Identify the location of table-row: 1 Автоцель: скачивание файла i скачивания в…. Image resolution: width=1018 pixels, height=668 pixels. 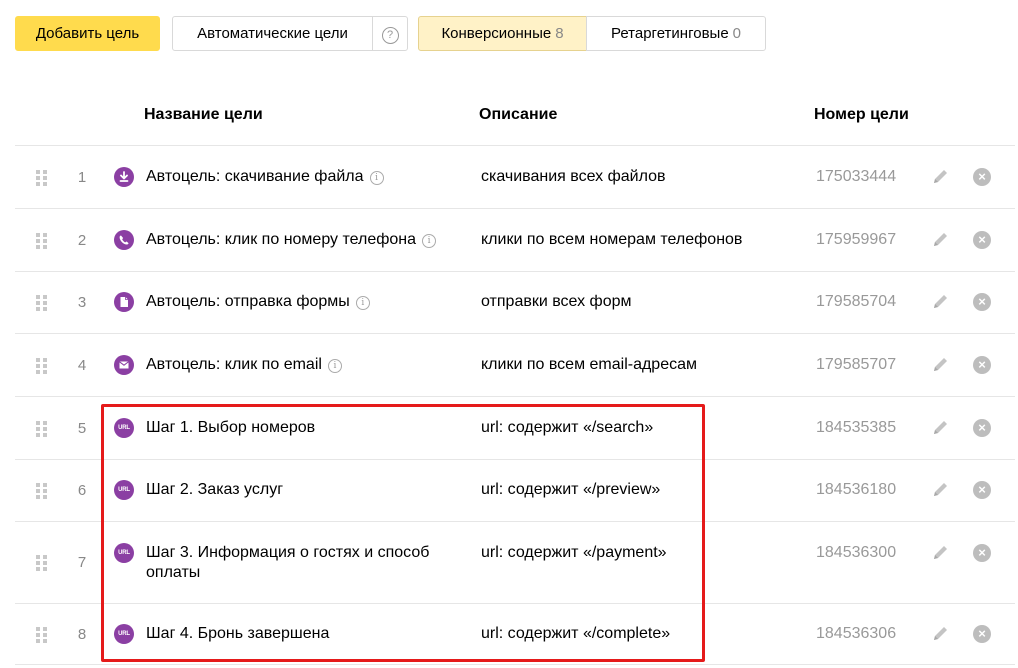
(515, 176).